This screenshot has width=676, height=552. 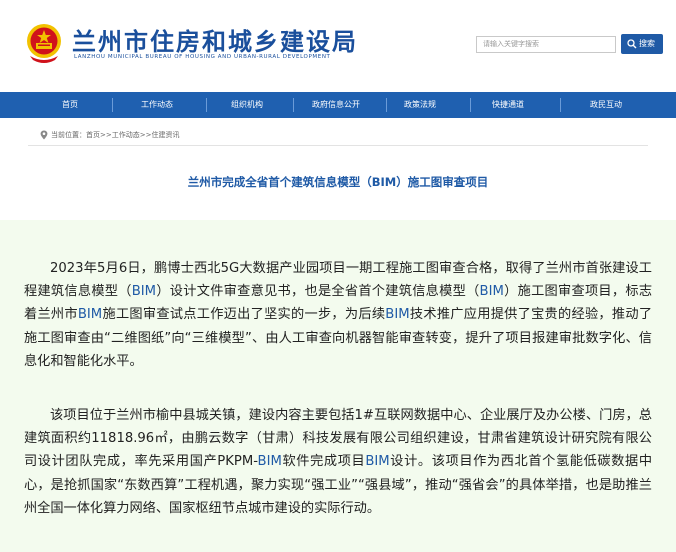 What do you see at coordinates (420, 105) in the screenshot?
I see `nav-item-policies: 政策法规` at bounding box center [420, 105].